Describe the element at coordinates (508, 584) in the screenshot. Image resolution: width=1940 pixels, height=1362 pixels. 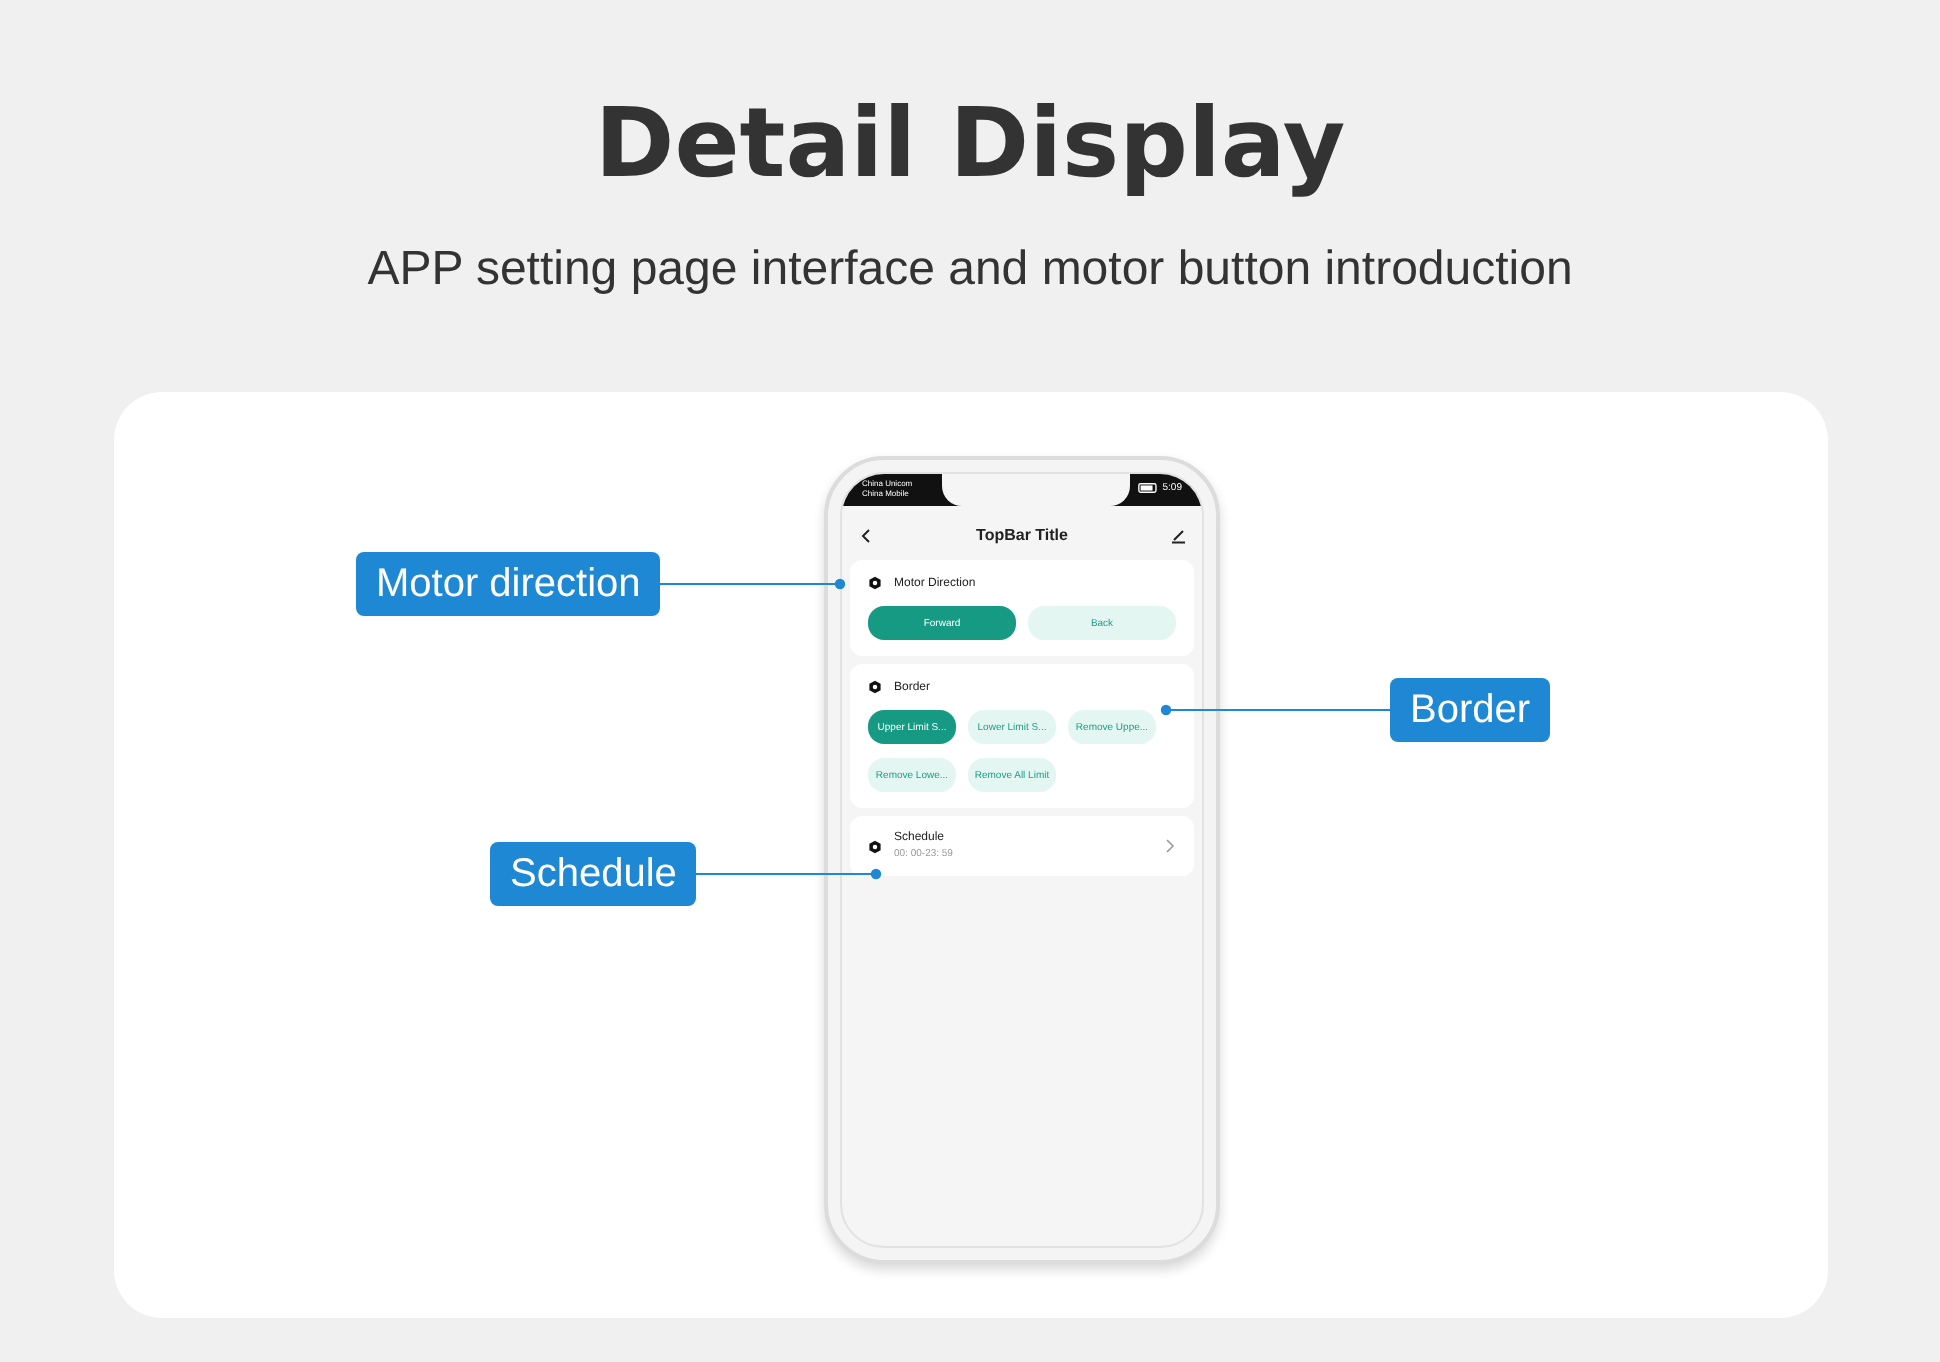
I see `callout-label: Motor direction` at that location.